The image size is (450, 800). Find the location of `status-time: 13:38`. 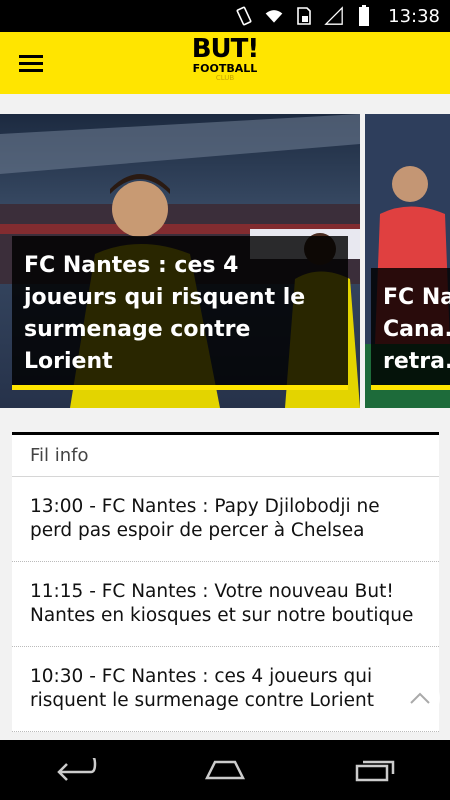

status-time: 13:38 is located at coordinates (414, 16).